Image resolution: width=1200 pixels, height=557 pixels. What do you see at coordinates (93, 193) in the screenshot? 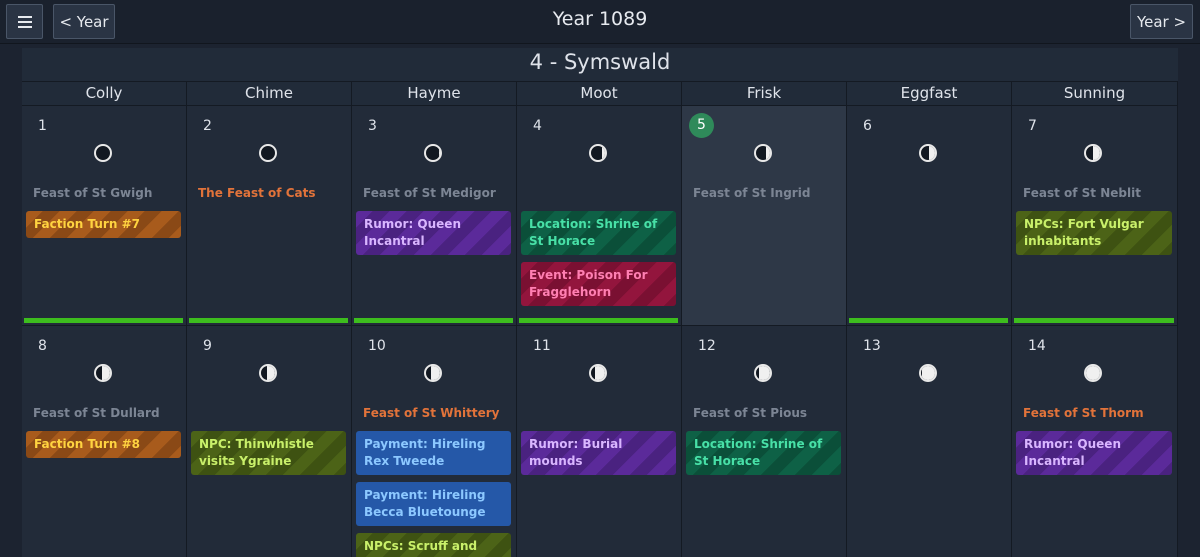
I see `holiday-label: Feast of St Gwigh` at bounding box center [93, 193].